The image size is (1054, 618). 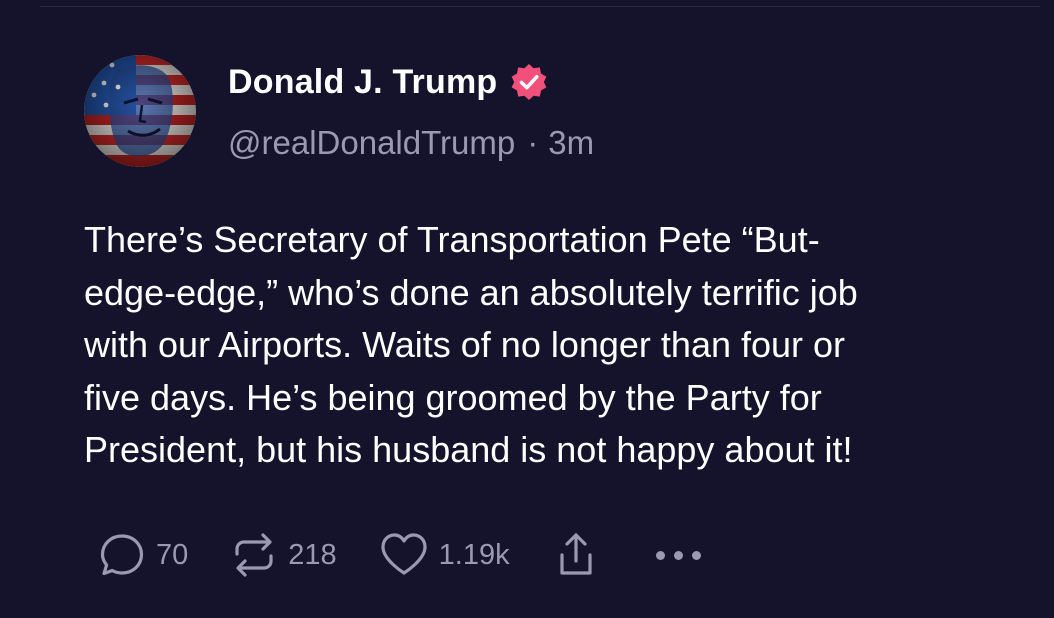 I want to click on post-timestamp: 3m, so click(x=571, y=143).